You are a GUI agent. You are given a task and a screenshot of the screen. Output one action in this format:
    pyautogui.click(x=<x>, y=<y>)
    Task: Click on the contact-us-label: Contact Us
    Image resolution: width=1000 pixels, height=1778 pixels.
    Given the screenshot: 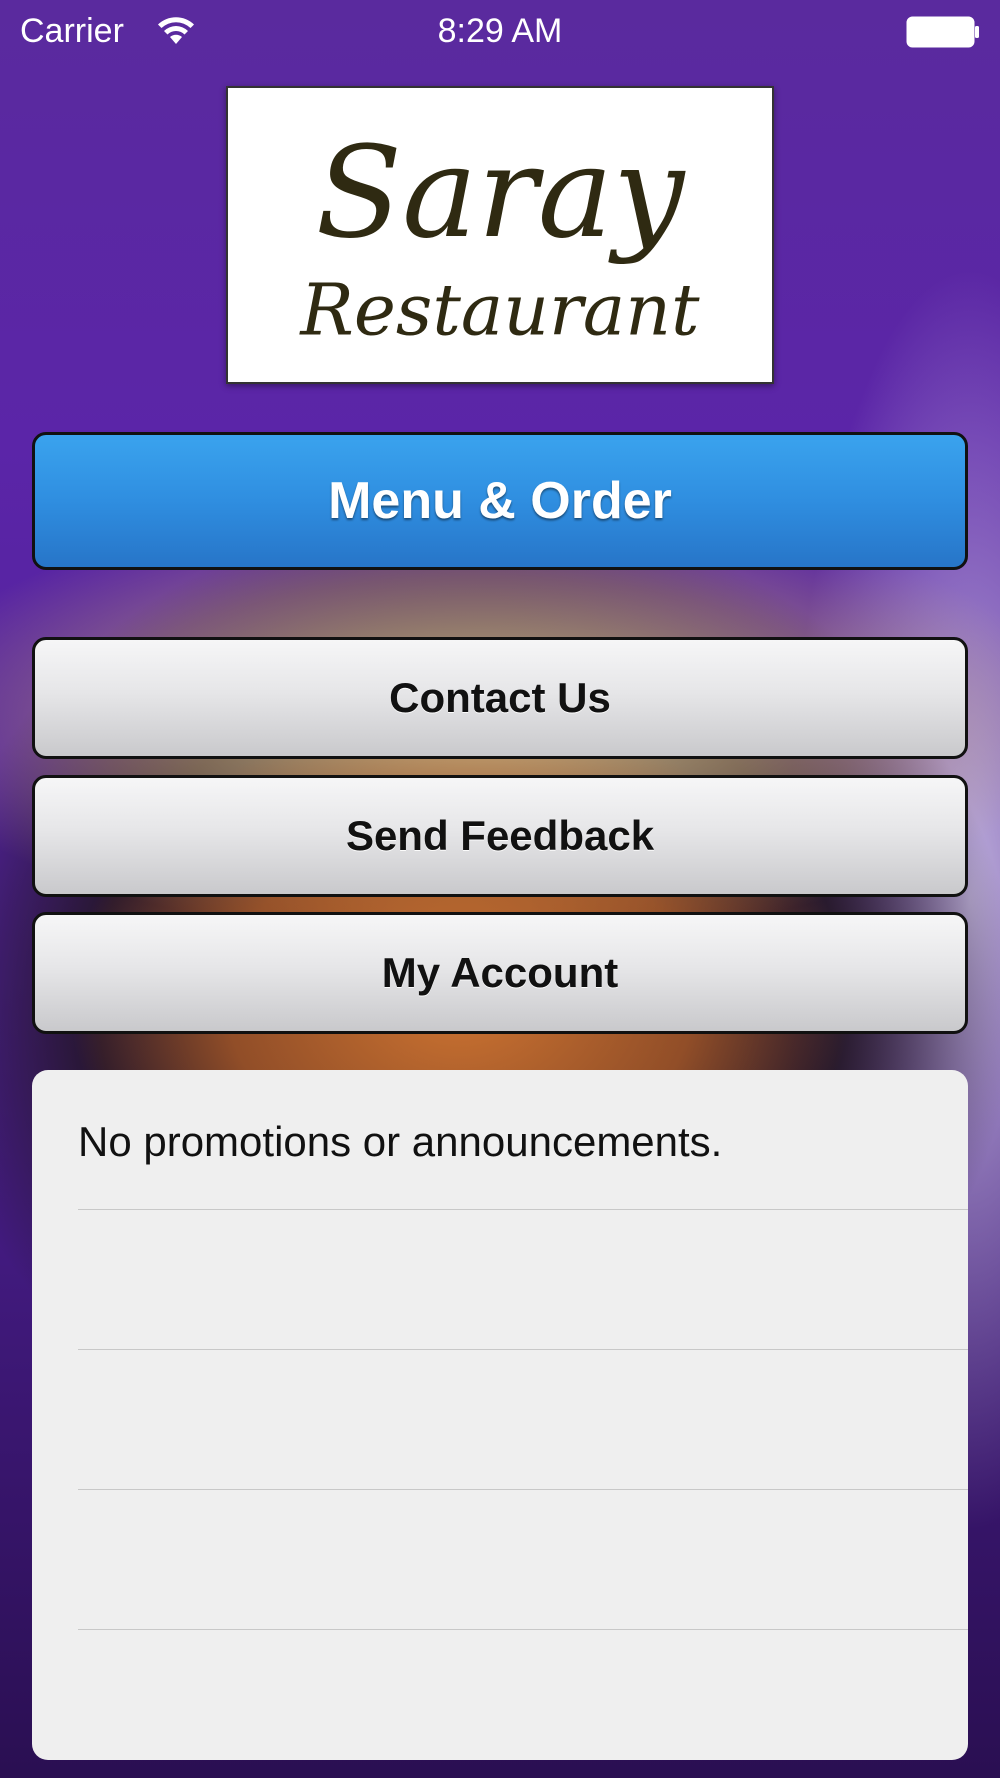 What is the action you would take?
    pyautogui.click(x=500, y=697)
    